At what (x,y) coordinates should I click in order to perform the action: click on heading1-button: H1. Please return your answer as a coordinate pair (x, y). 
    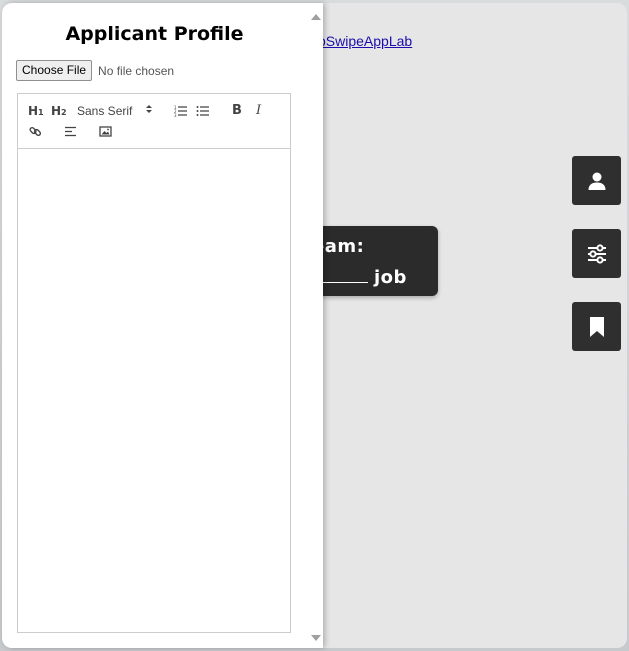
    Looking at the image, I should click on (36, 111).